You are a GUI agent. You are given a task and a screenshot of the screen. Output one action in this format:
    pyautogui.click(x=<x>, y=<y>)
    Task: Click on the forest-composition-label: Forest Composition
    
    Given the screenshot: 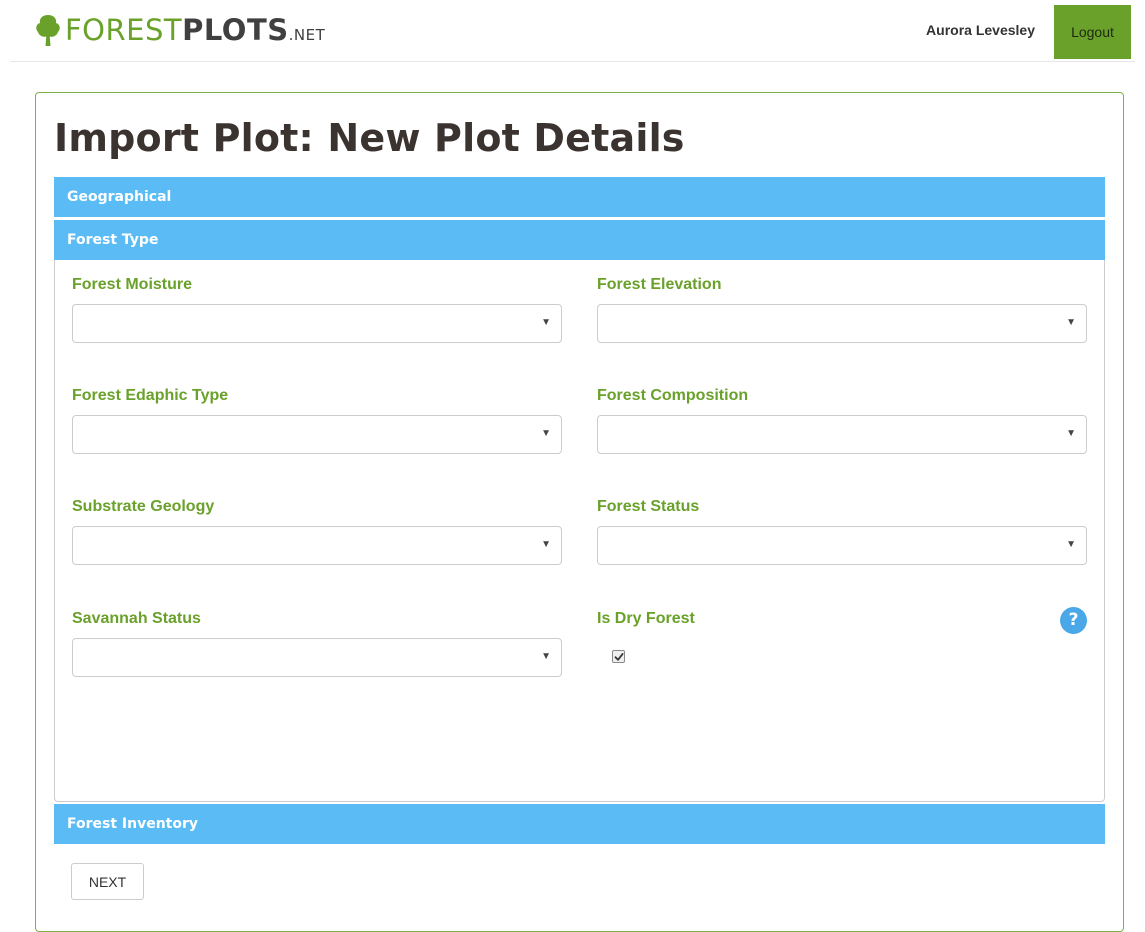 What is the action you would take?
    pyautogui.click(x=673, y=395)
    